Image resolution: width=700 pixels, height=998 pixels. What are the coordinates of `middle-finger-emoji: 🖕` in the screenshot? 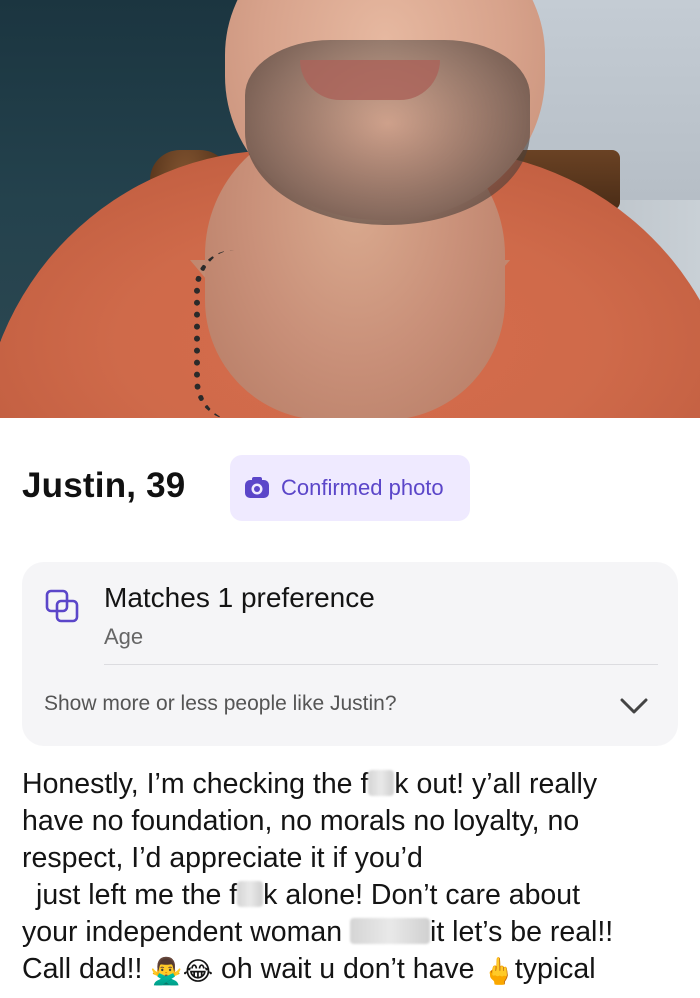 It's located at (498, 971).